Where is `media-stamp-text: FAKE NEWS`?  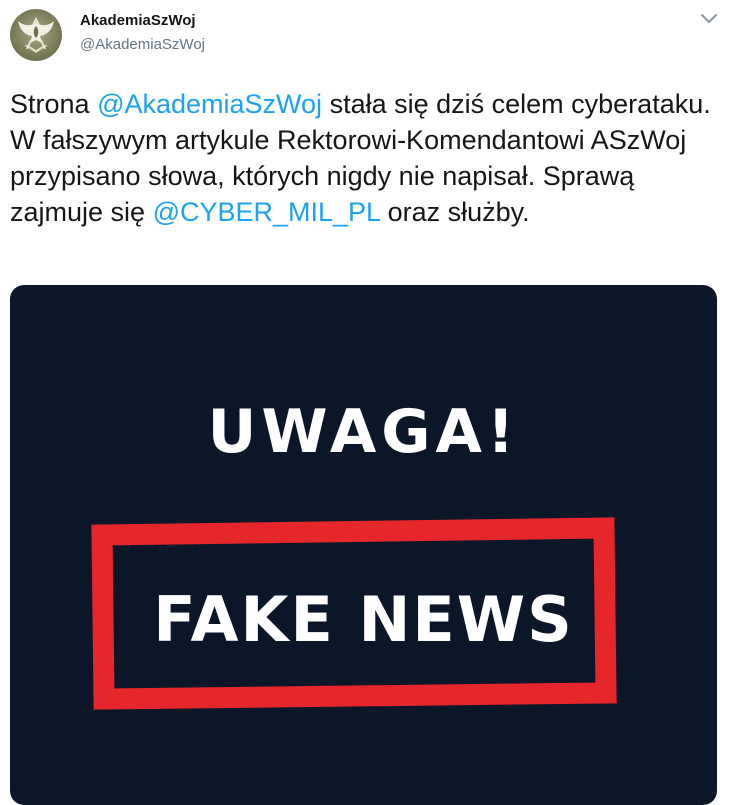 media-stamp-text: FAKE NEWS is located at coordinates (363, 619).